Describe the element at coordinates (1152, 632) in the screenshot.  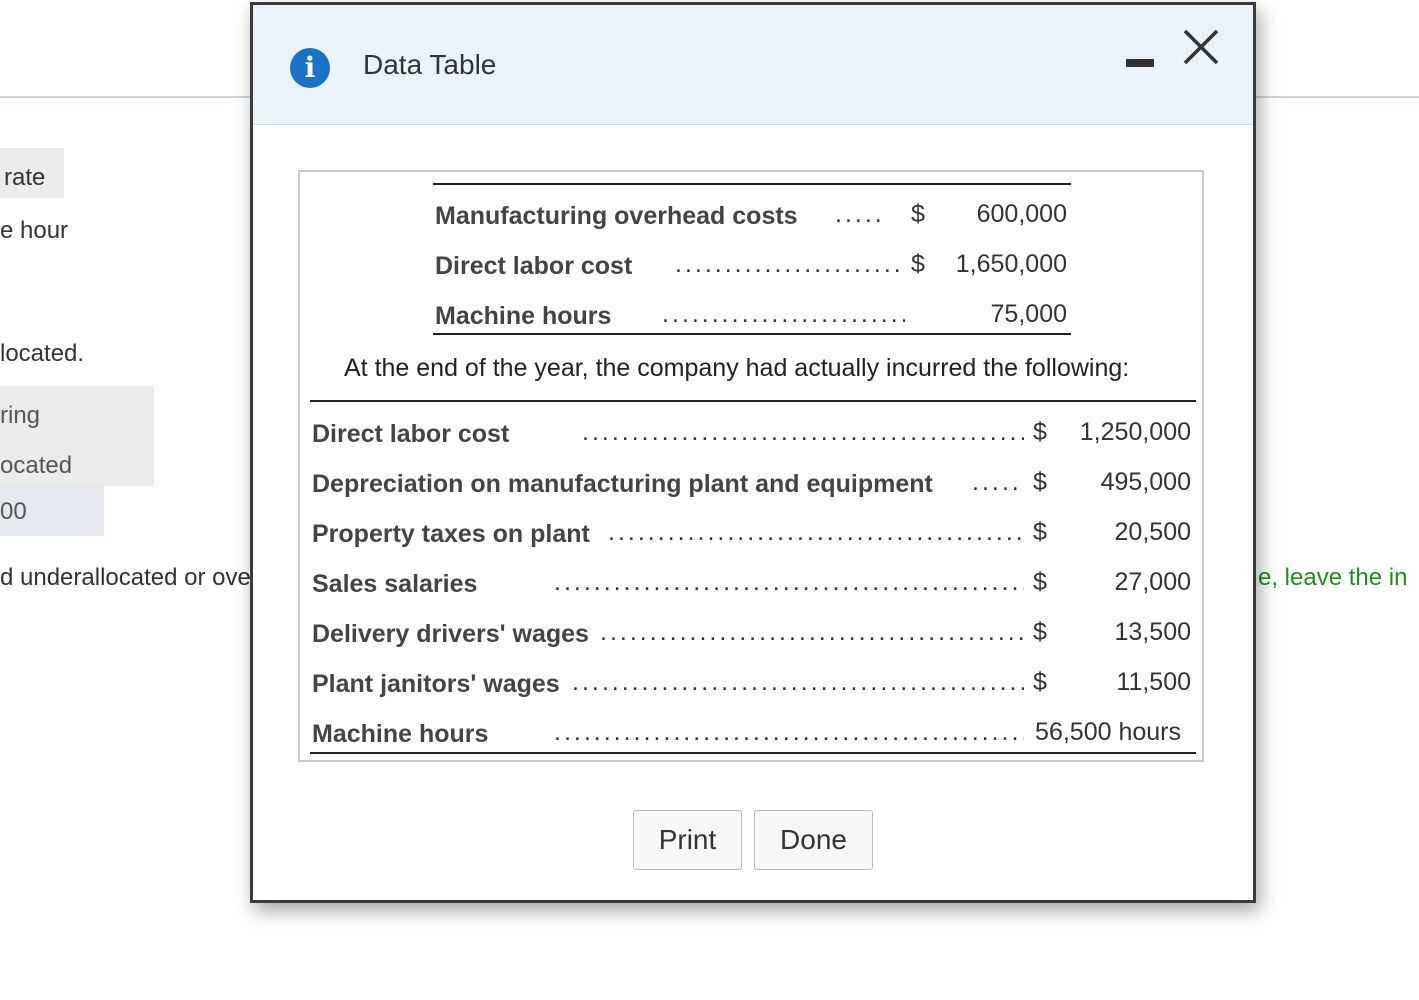
I see `delivery-wages-value: 13,500` at that location.